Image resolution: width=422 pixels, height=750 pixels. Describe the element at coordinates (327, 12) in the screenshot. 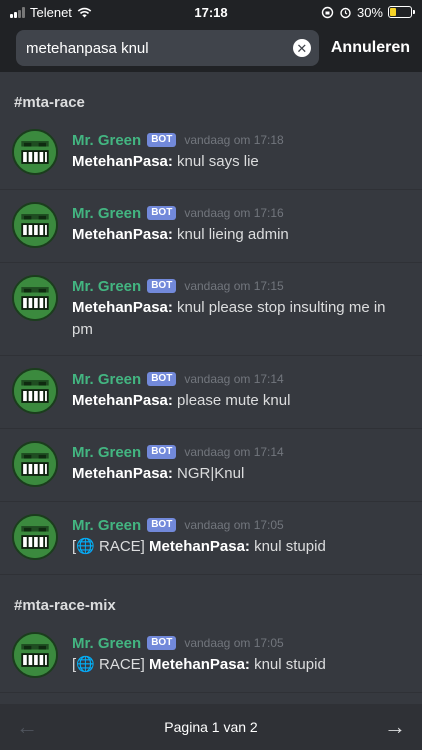

I see `rotation-lock-icon` at that location.